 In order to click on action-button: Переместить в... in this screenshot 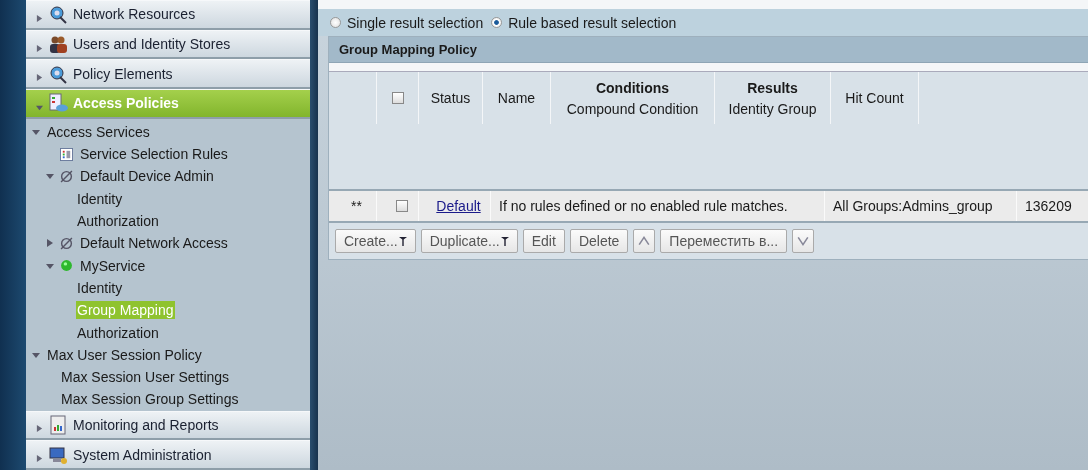, I will do `click(724, 241)`.